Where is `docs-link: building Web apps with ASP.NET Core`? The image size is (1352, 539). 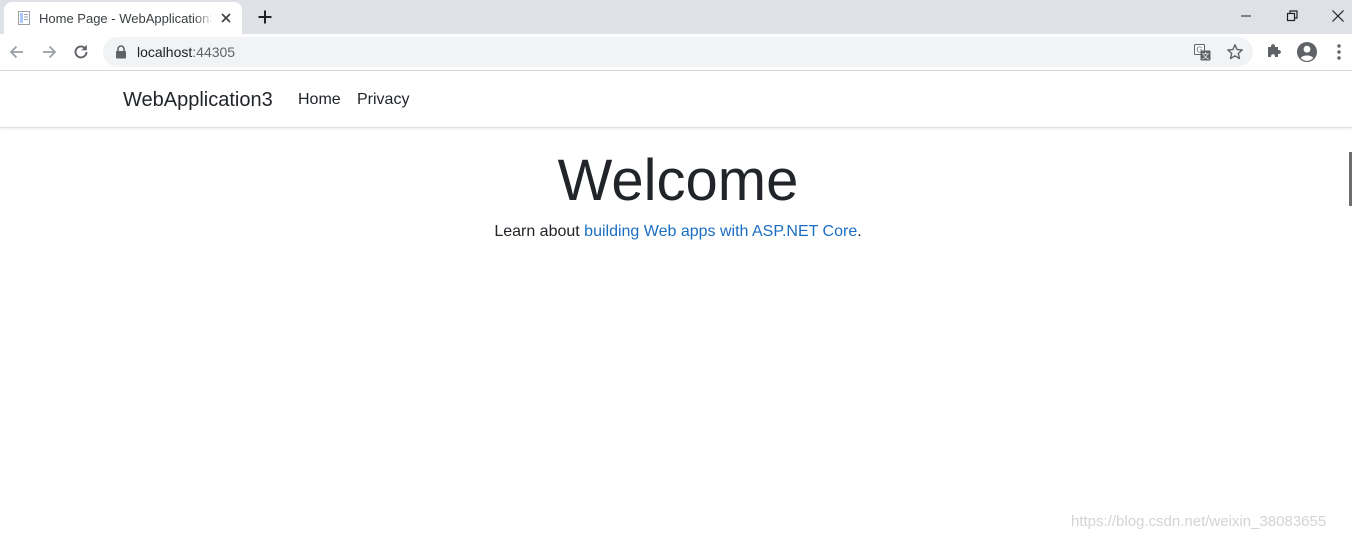
docs-link: building Web apps with ASP.NET Core is located at coordinates (720, 231).